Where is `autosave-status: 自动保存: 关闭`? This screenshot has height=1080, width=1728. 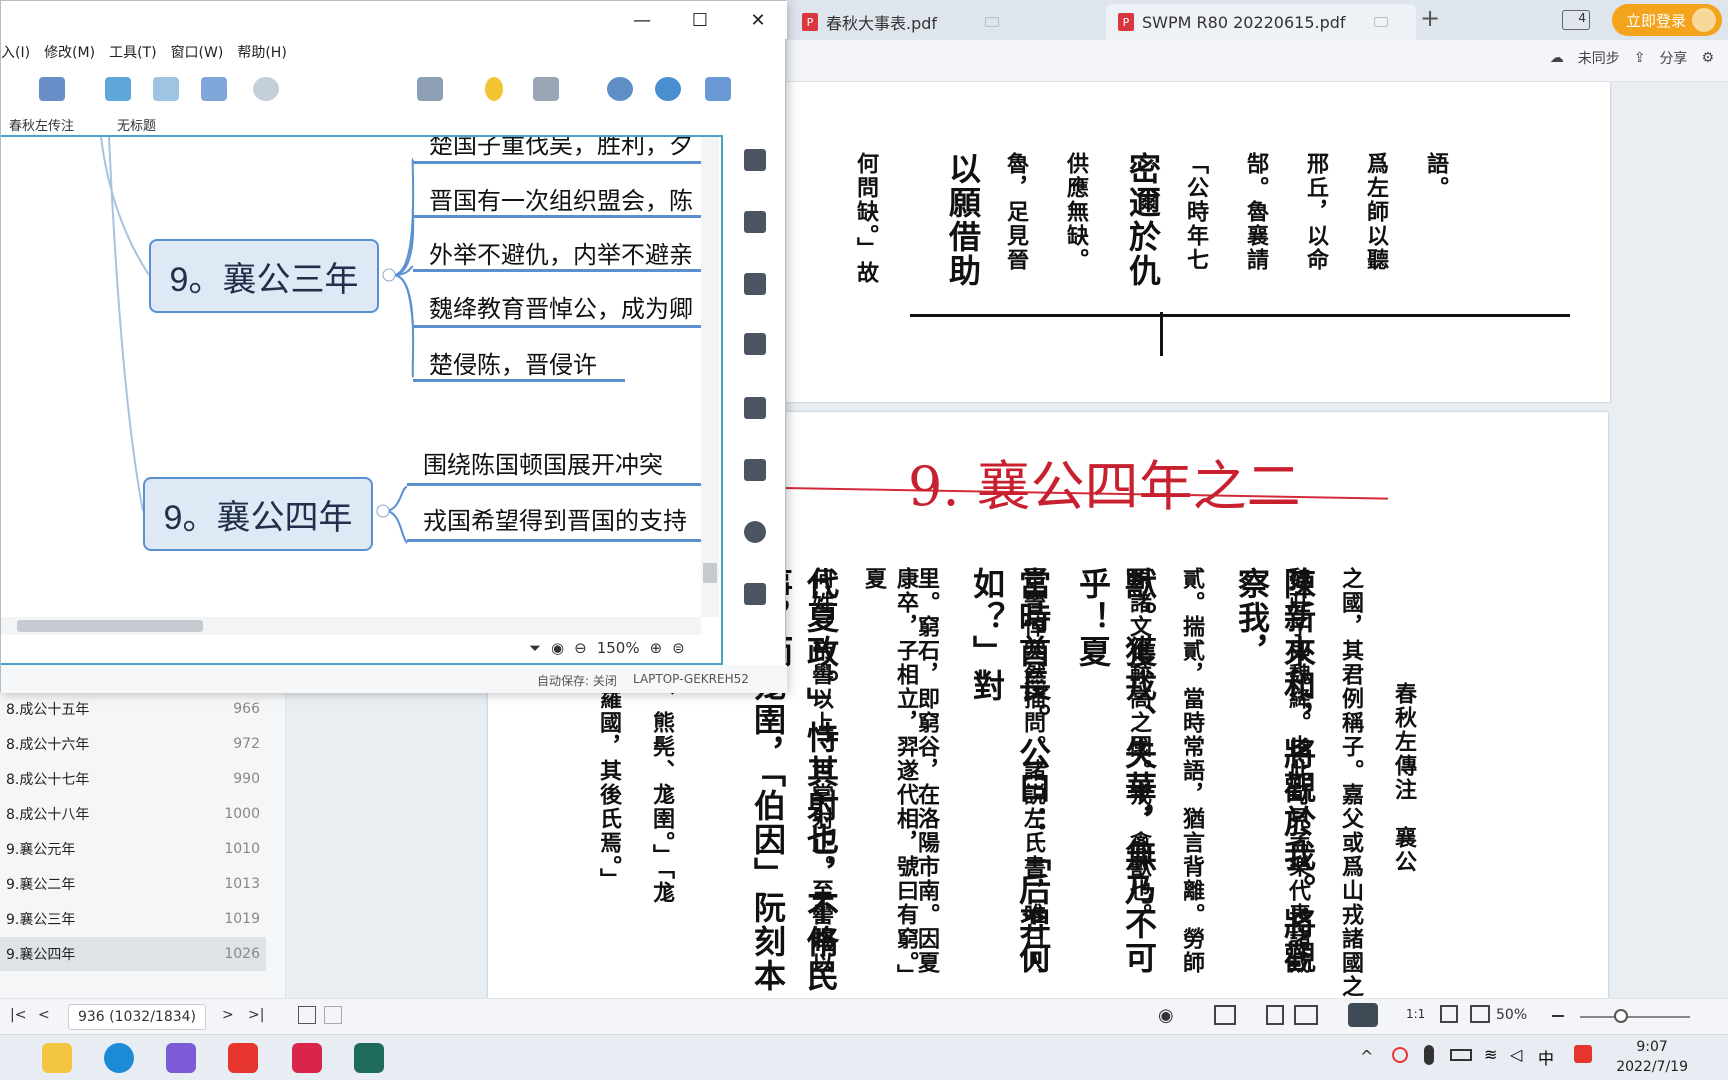 autosave-status: 自动保存: 关闭 is located at coordinates (577, 680).